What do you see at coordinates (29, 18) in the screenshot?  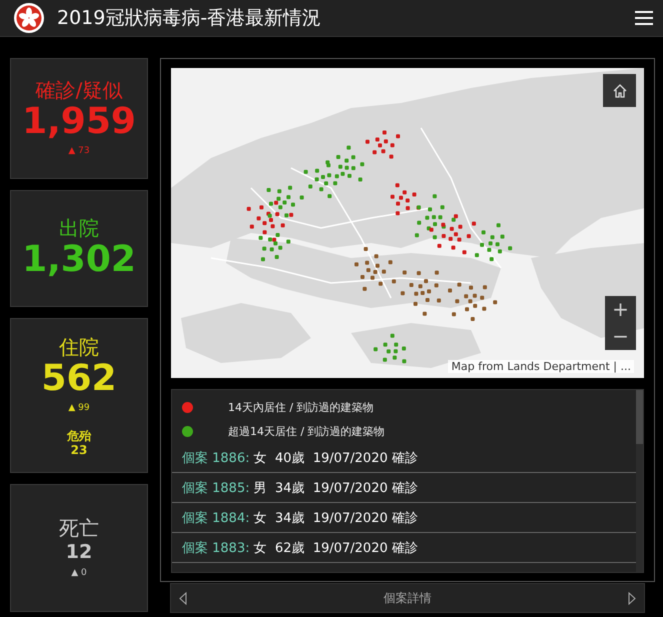 I see `emblem-icon` at bounding box center [29, 18].